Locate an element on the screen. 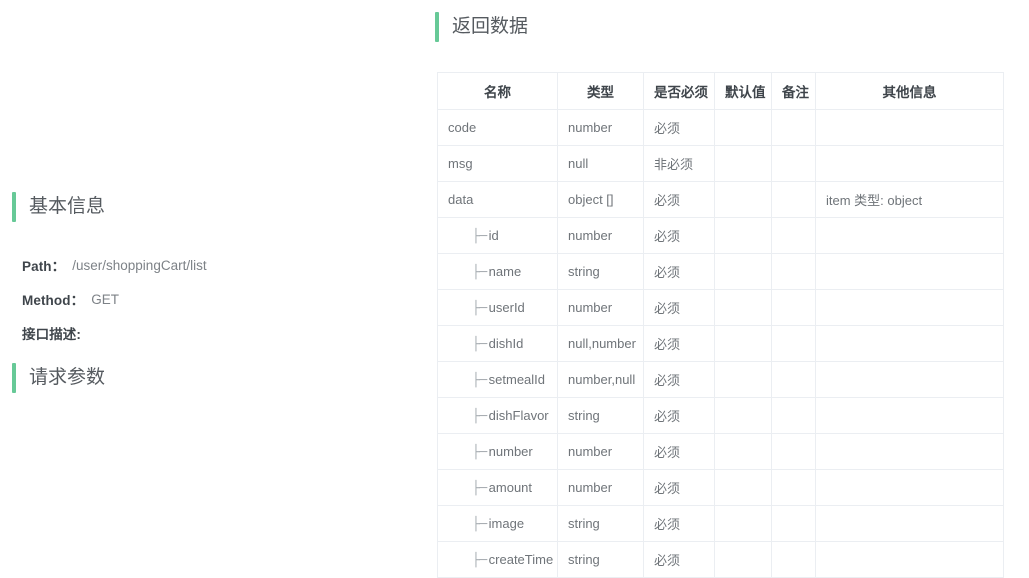 This screenshot has width=1029, height=578. cell-field-name: ├─ id is located at coordinates (497, 235).